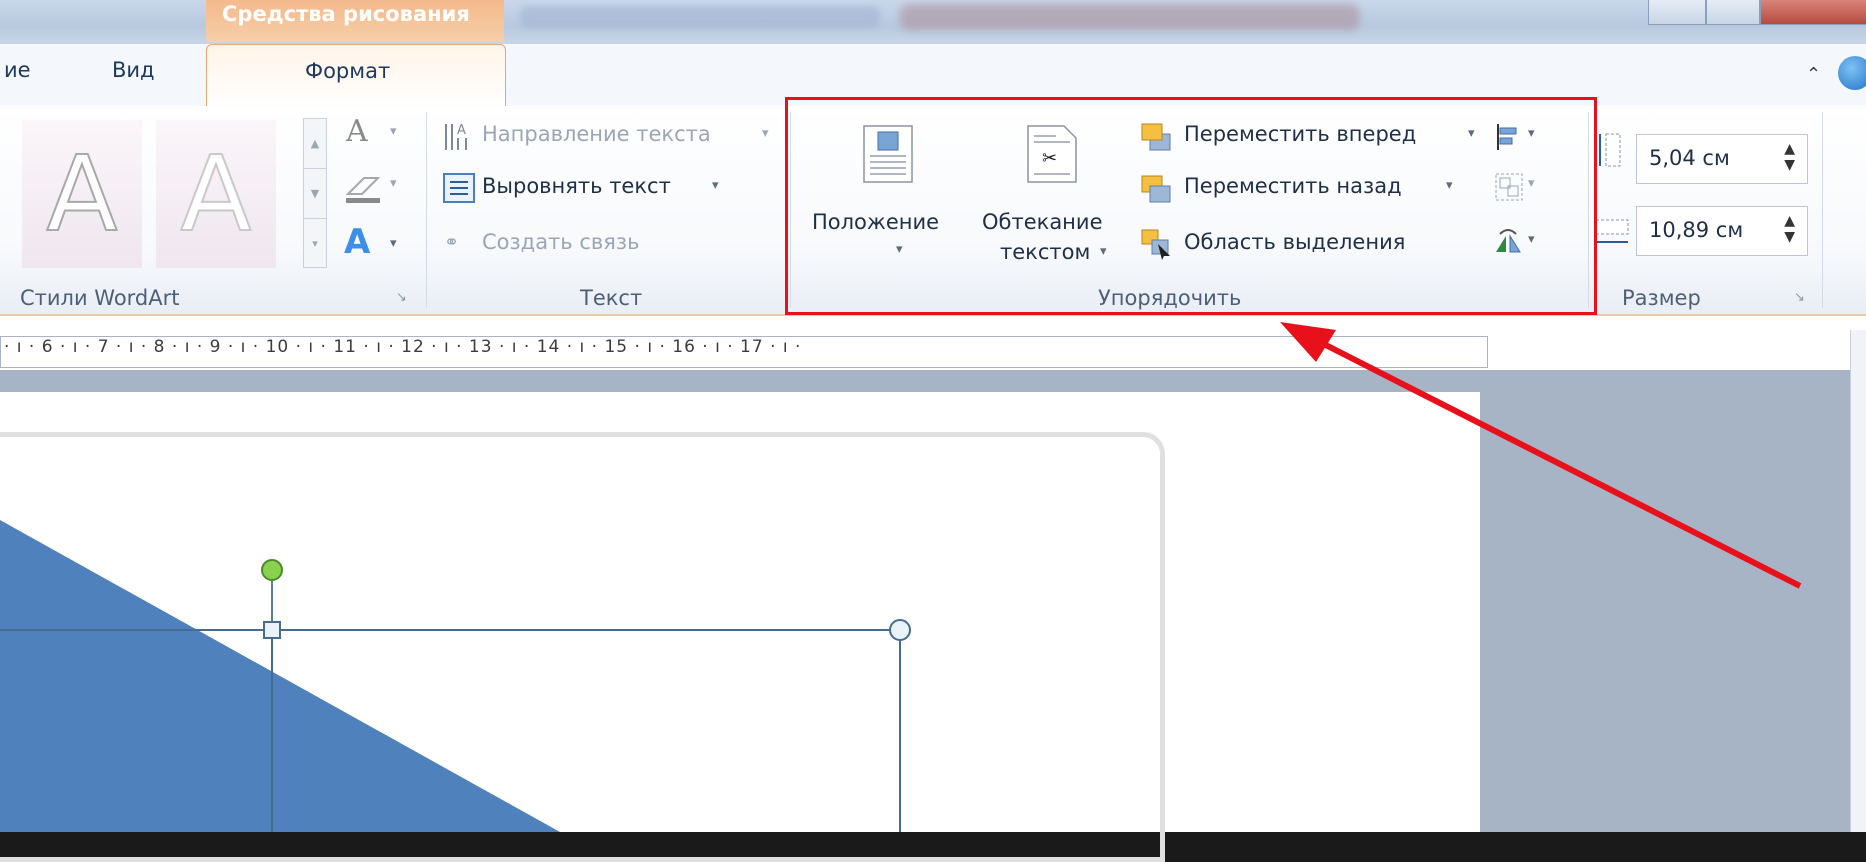 The width and height of the screenshot is (1866, 862). I want to click on shape-height-value: 5,04 см, so click(1689, 158).